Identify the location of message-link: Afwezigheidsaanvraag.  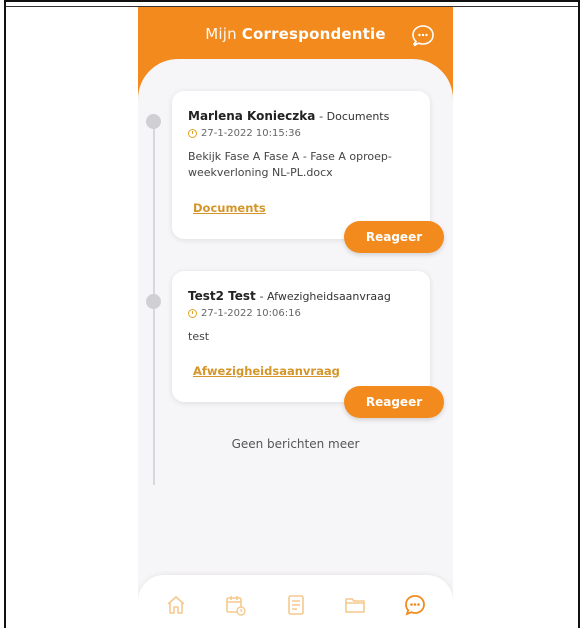
(266, 371).